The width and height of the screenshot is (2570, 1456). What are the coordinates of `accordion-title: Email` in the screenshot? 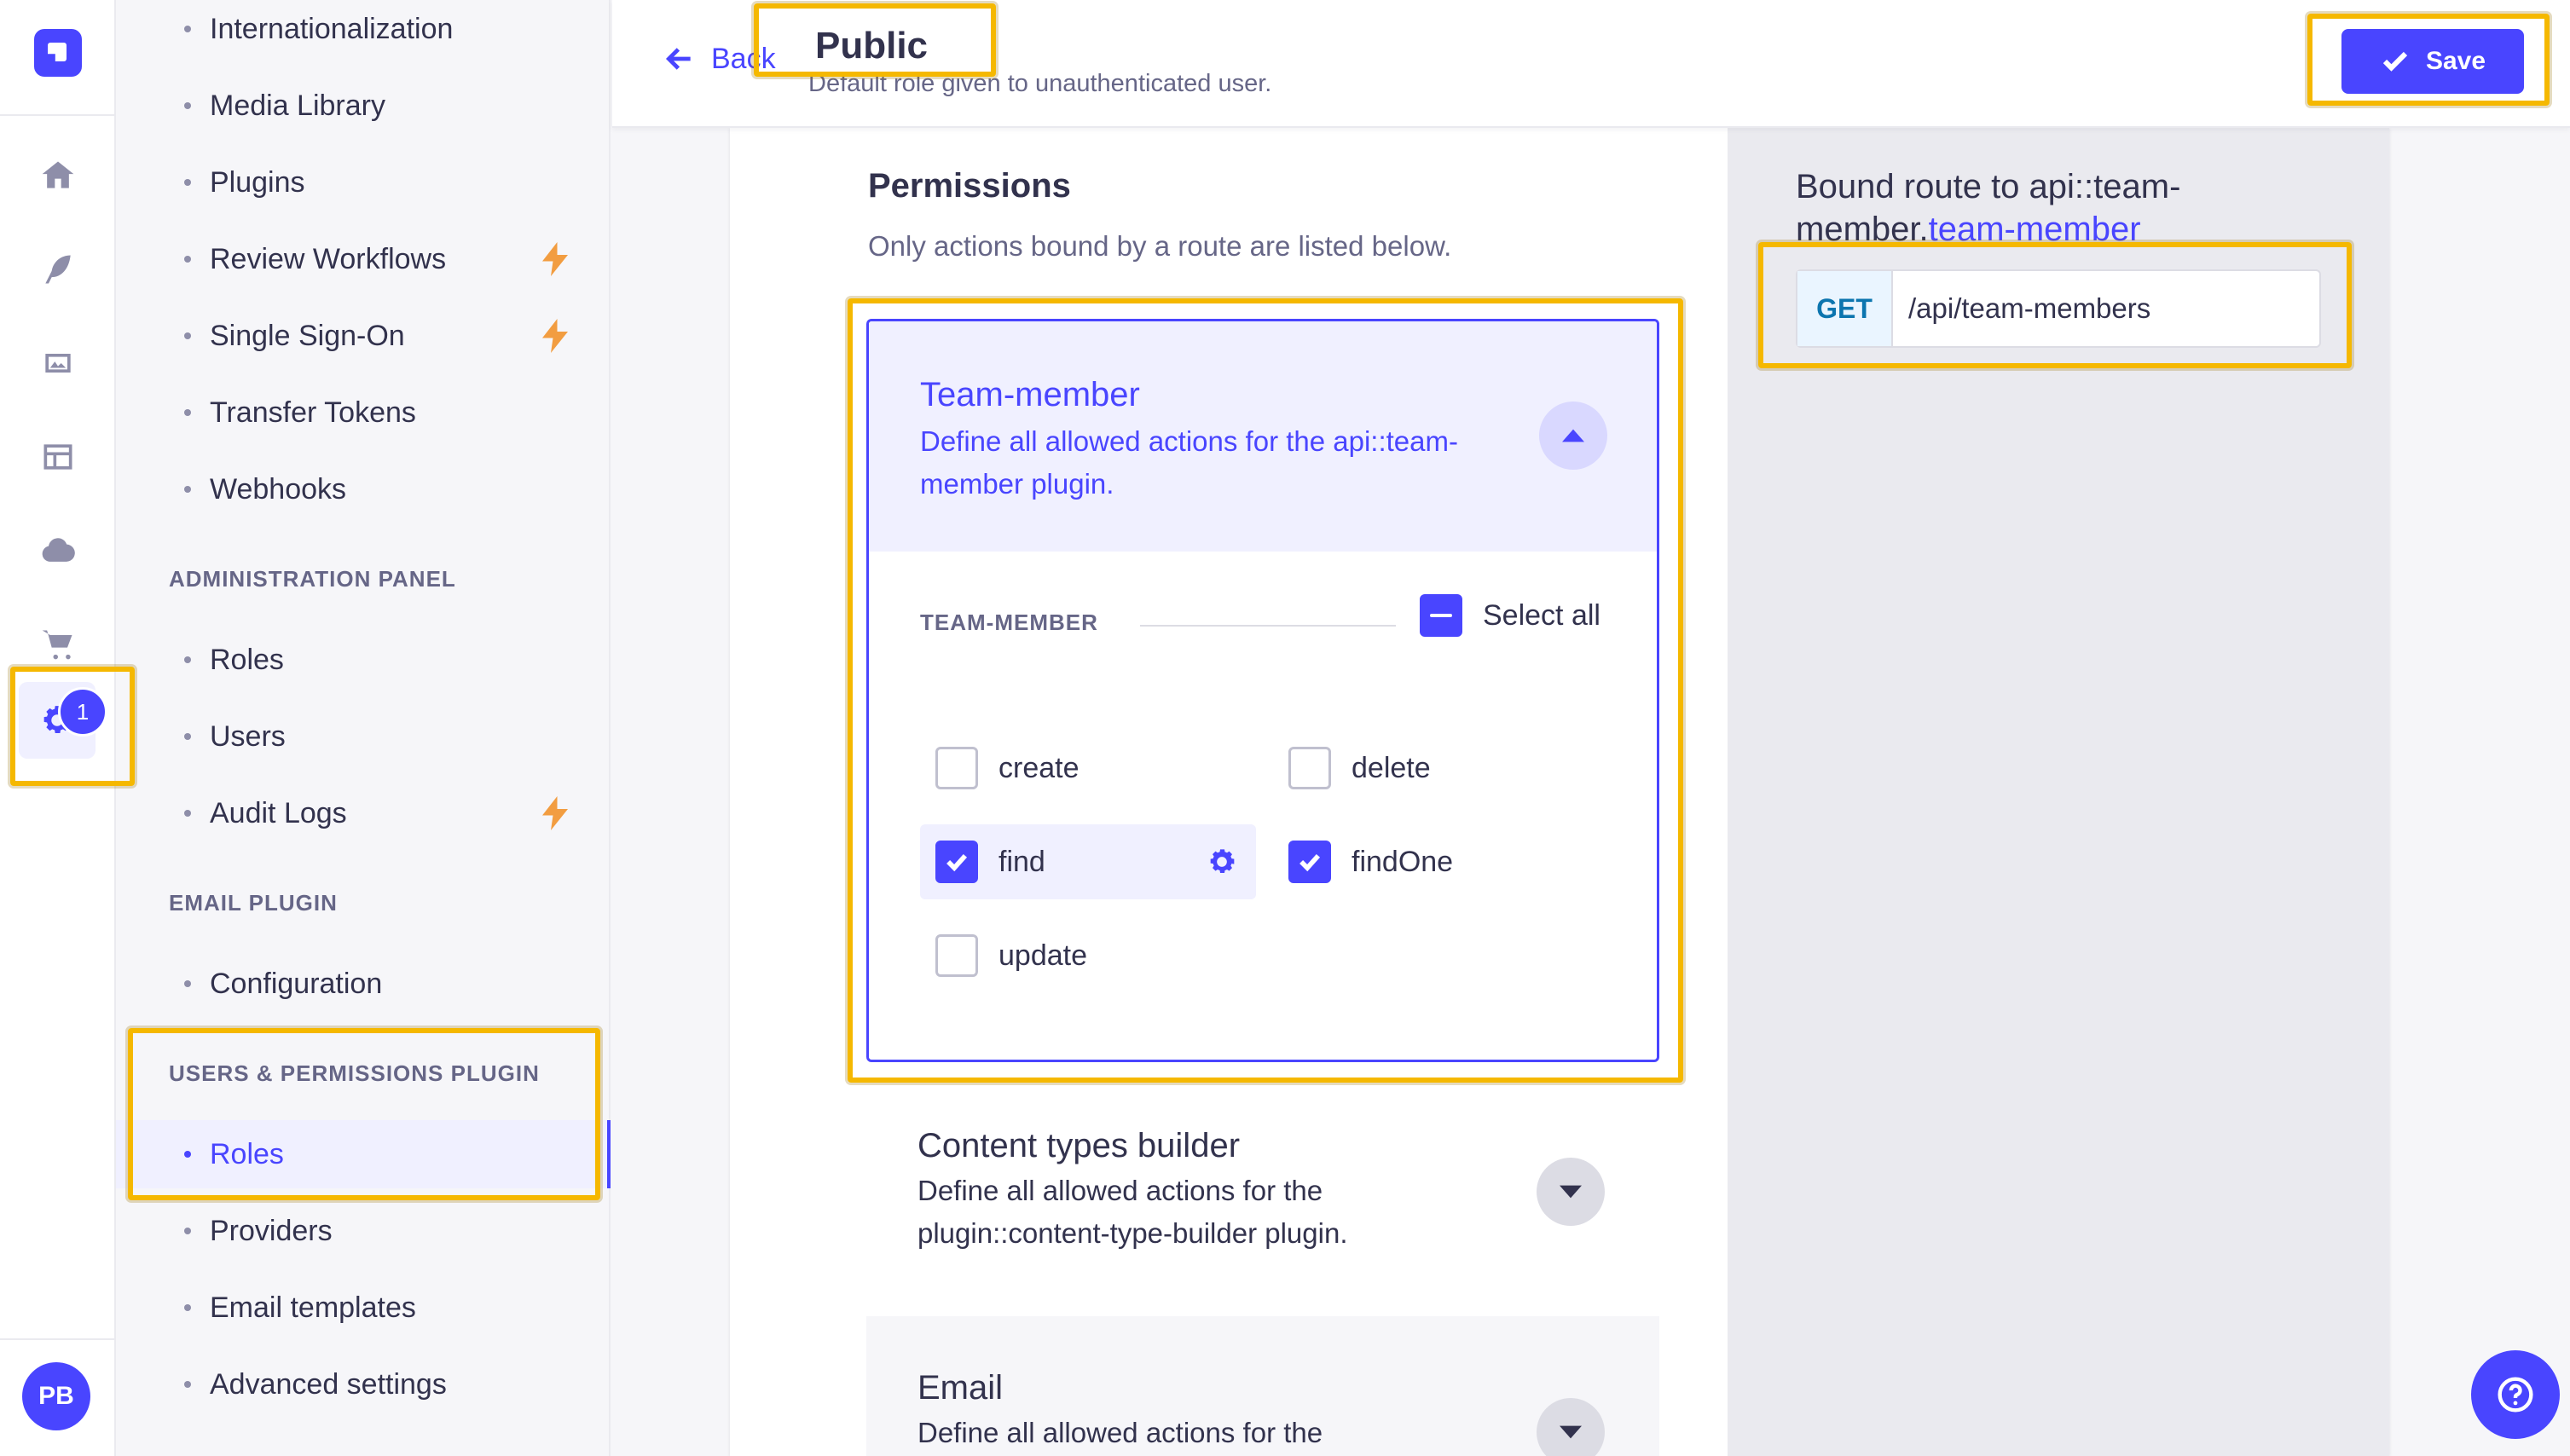 It's located at (960, 1388).